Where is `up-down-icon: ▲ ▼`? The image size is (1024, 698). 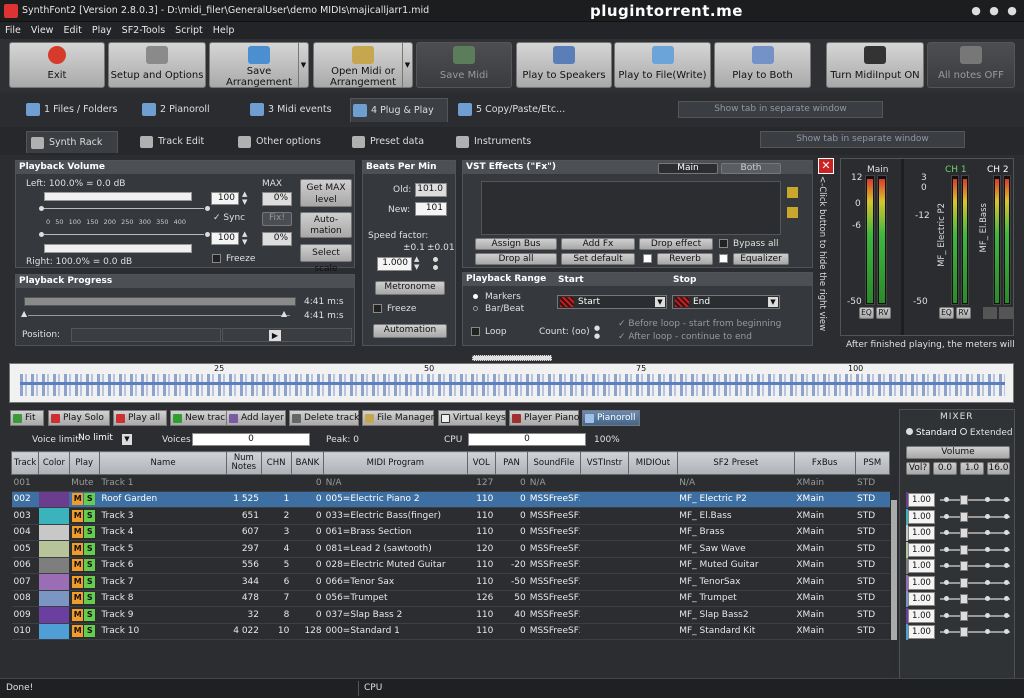 up-down-icon: ▲ ▼ is located at coordinates (416, 263).